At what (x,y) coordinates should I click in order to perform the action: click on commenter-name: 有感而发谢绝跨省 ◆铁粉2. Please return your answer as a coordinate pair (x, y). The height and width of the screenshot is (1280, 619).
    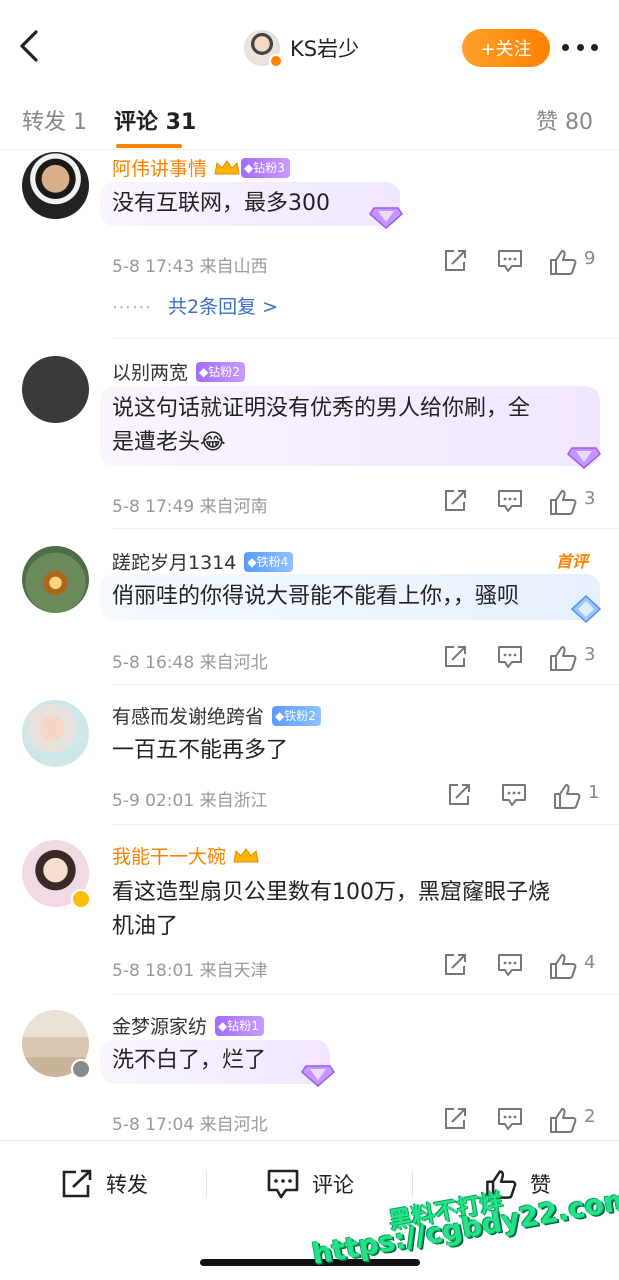
    Looking at the image, I should click on (216, 715).